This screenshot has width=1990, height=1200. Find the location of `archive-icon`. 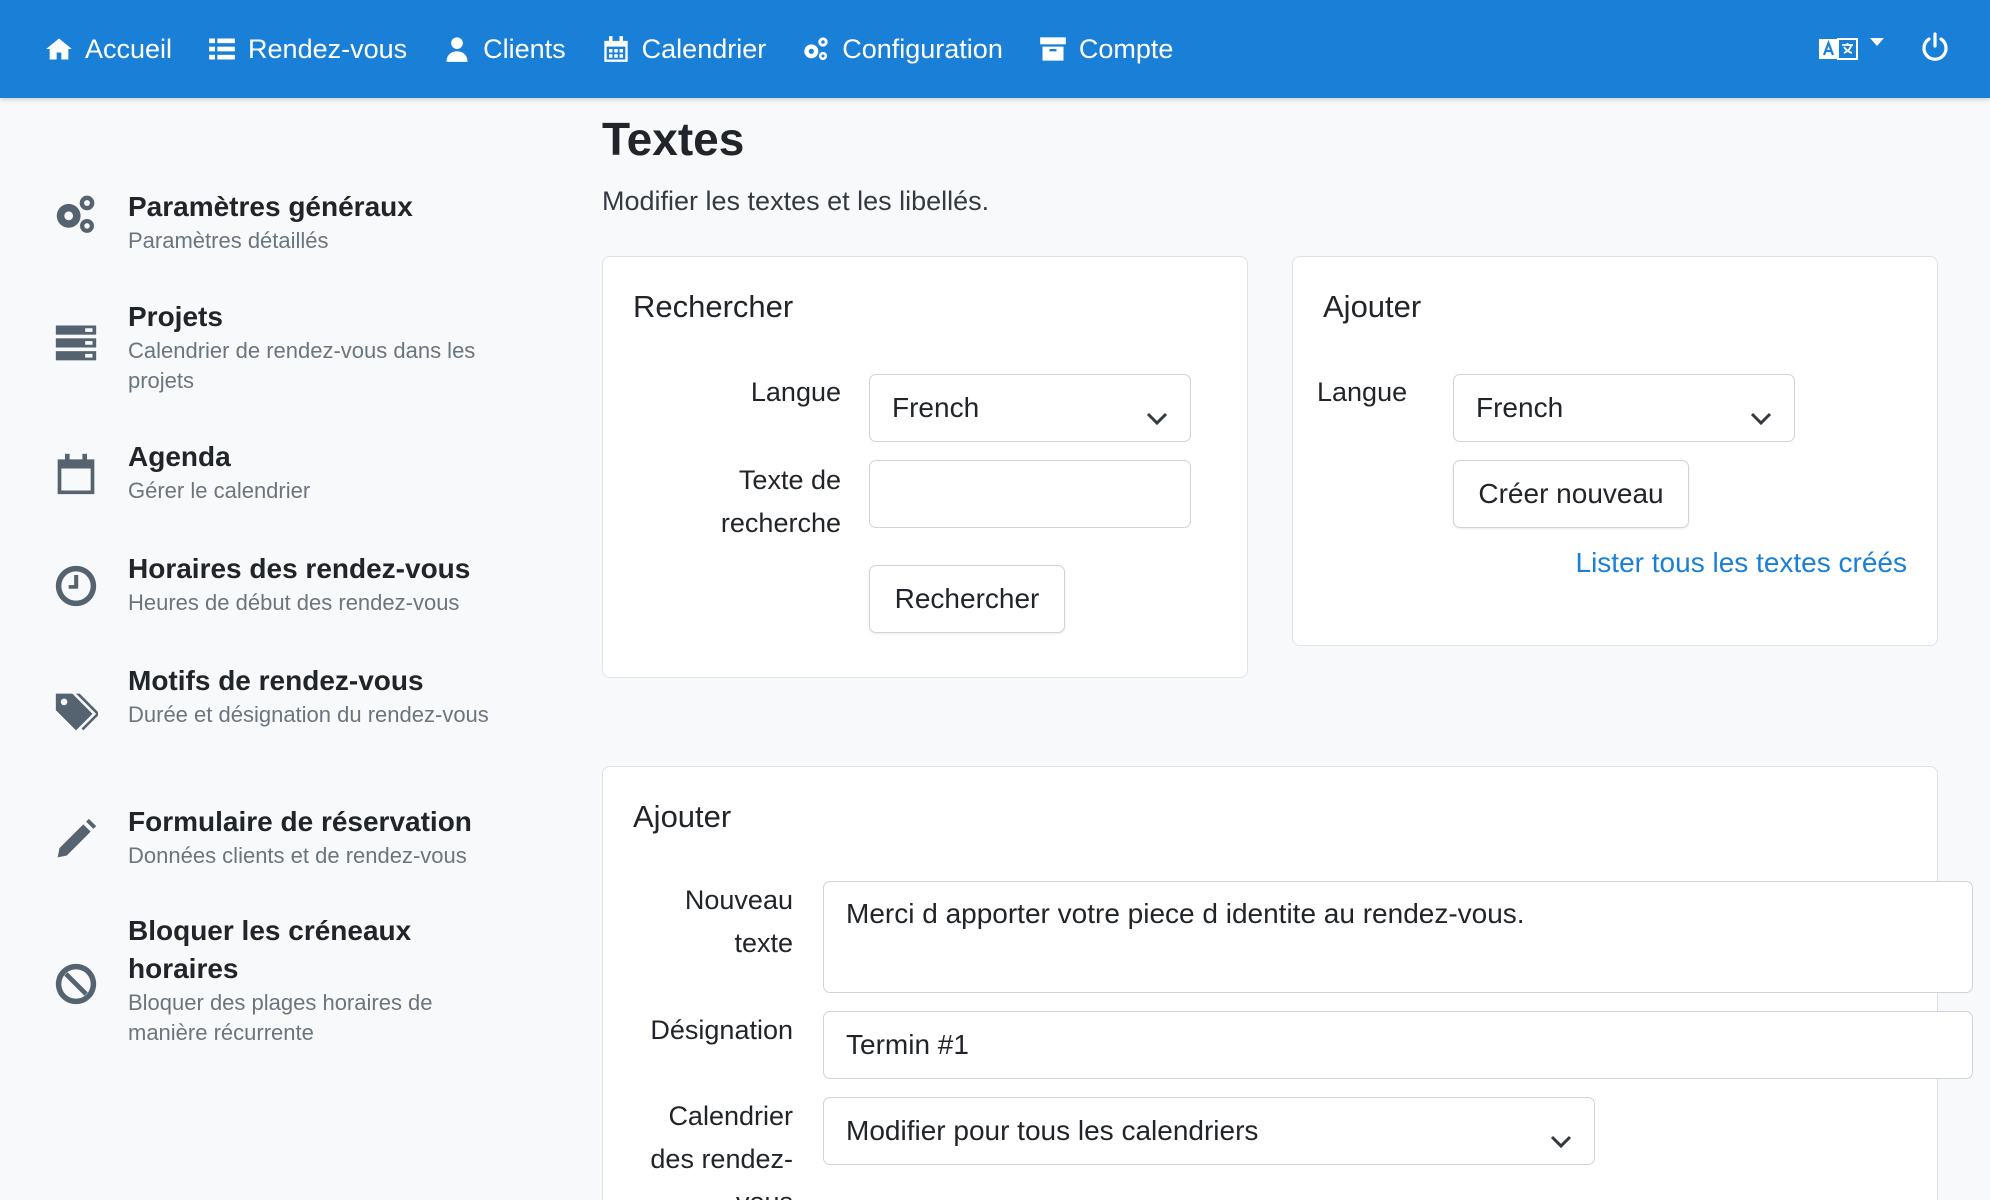

archive-icon is located at coordinates (1053, 49).